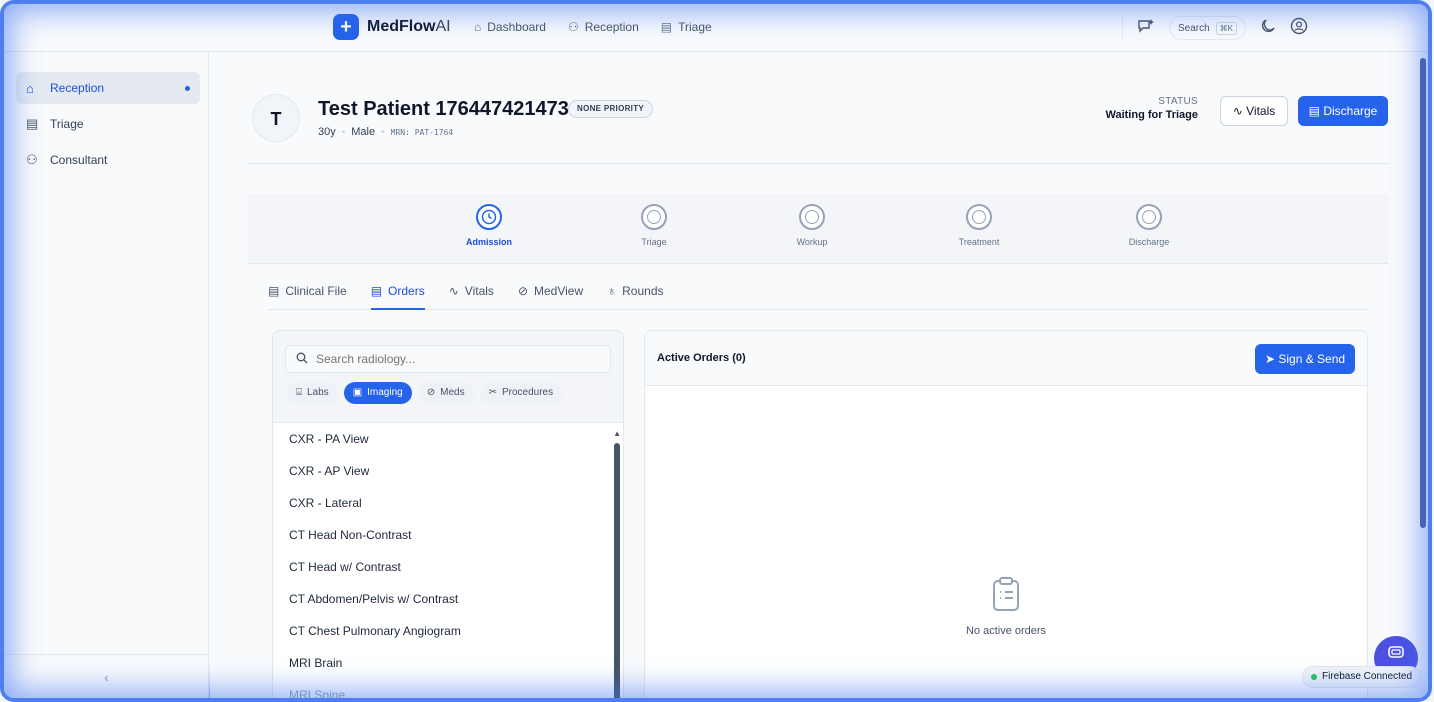 The image size is (1434, 702). I want to click on send-icon: ➤, so click(1269, 359).